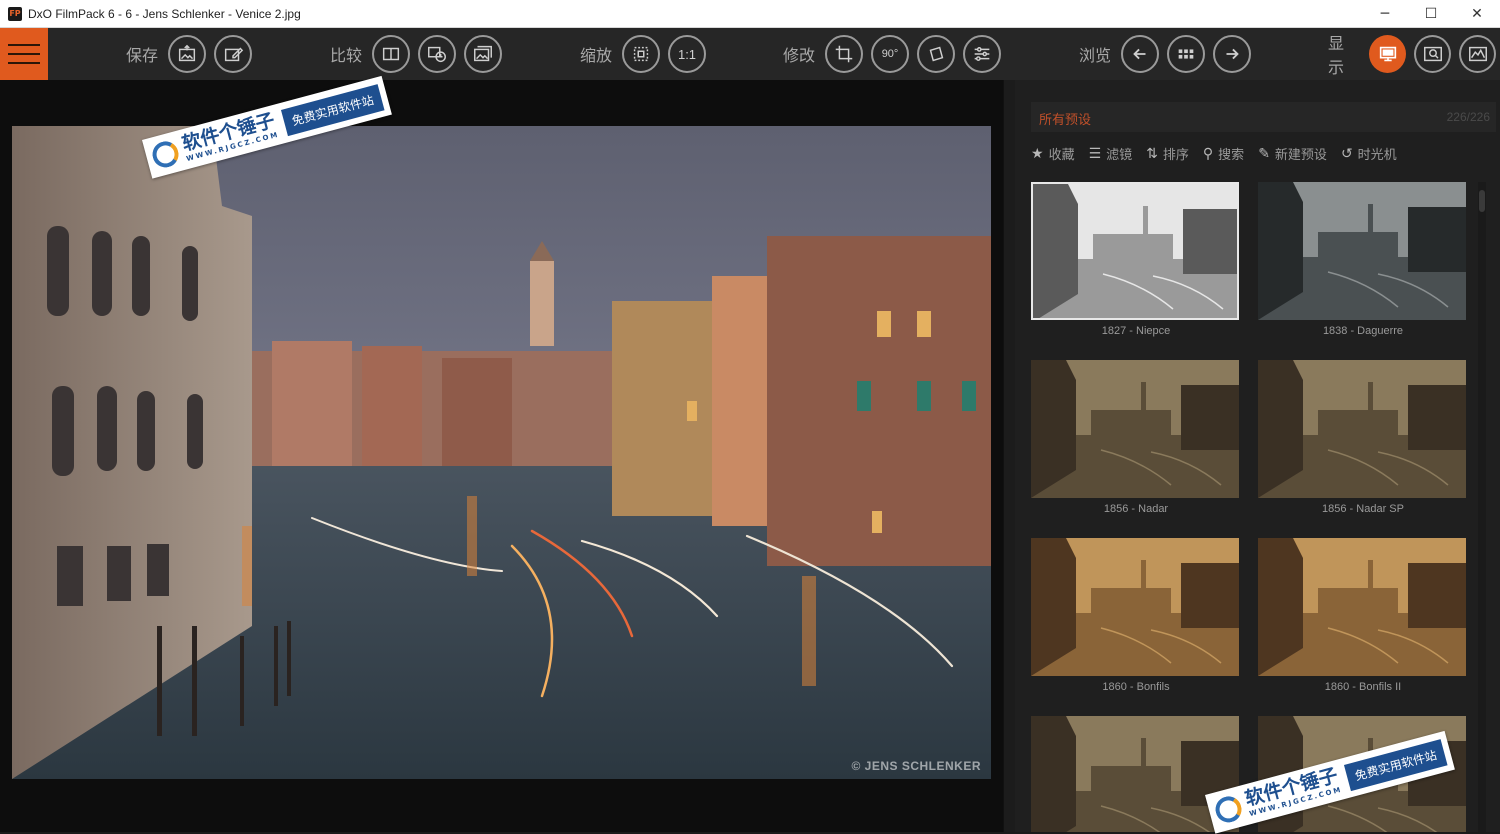  I want to click on photo-credit: © JENS SCHLENKER, so click(916, 766).